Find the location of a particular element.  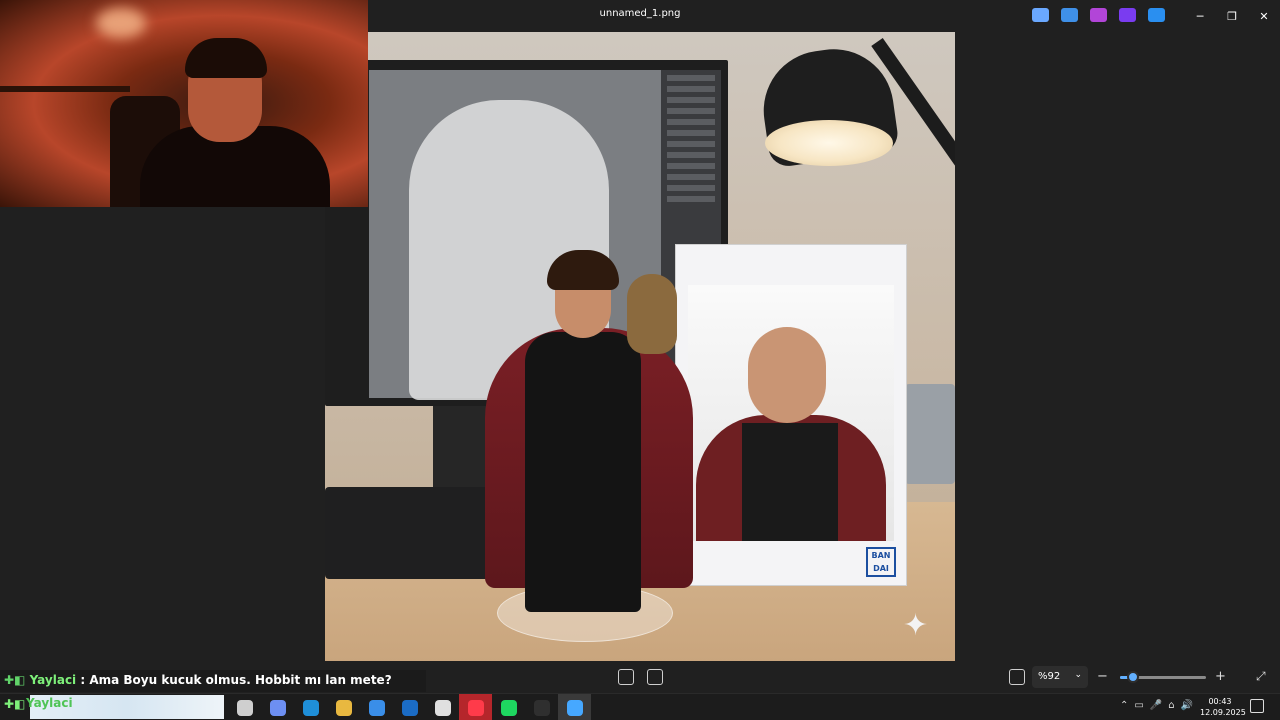

box-portrait is located at coordinates (791, 413).